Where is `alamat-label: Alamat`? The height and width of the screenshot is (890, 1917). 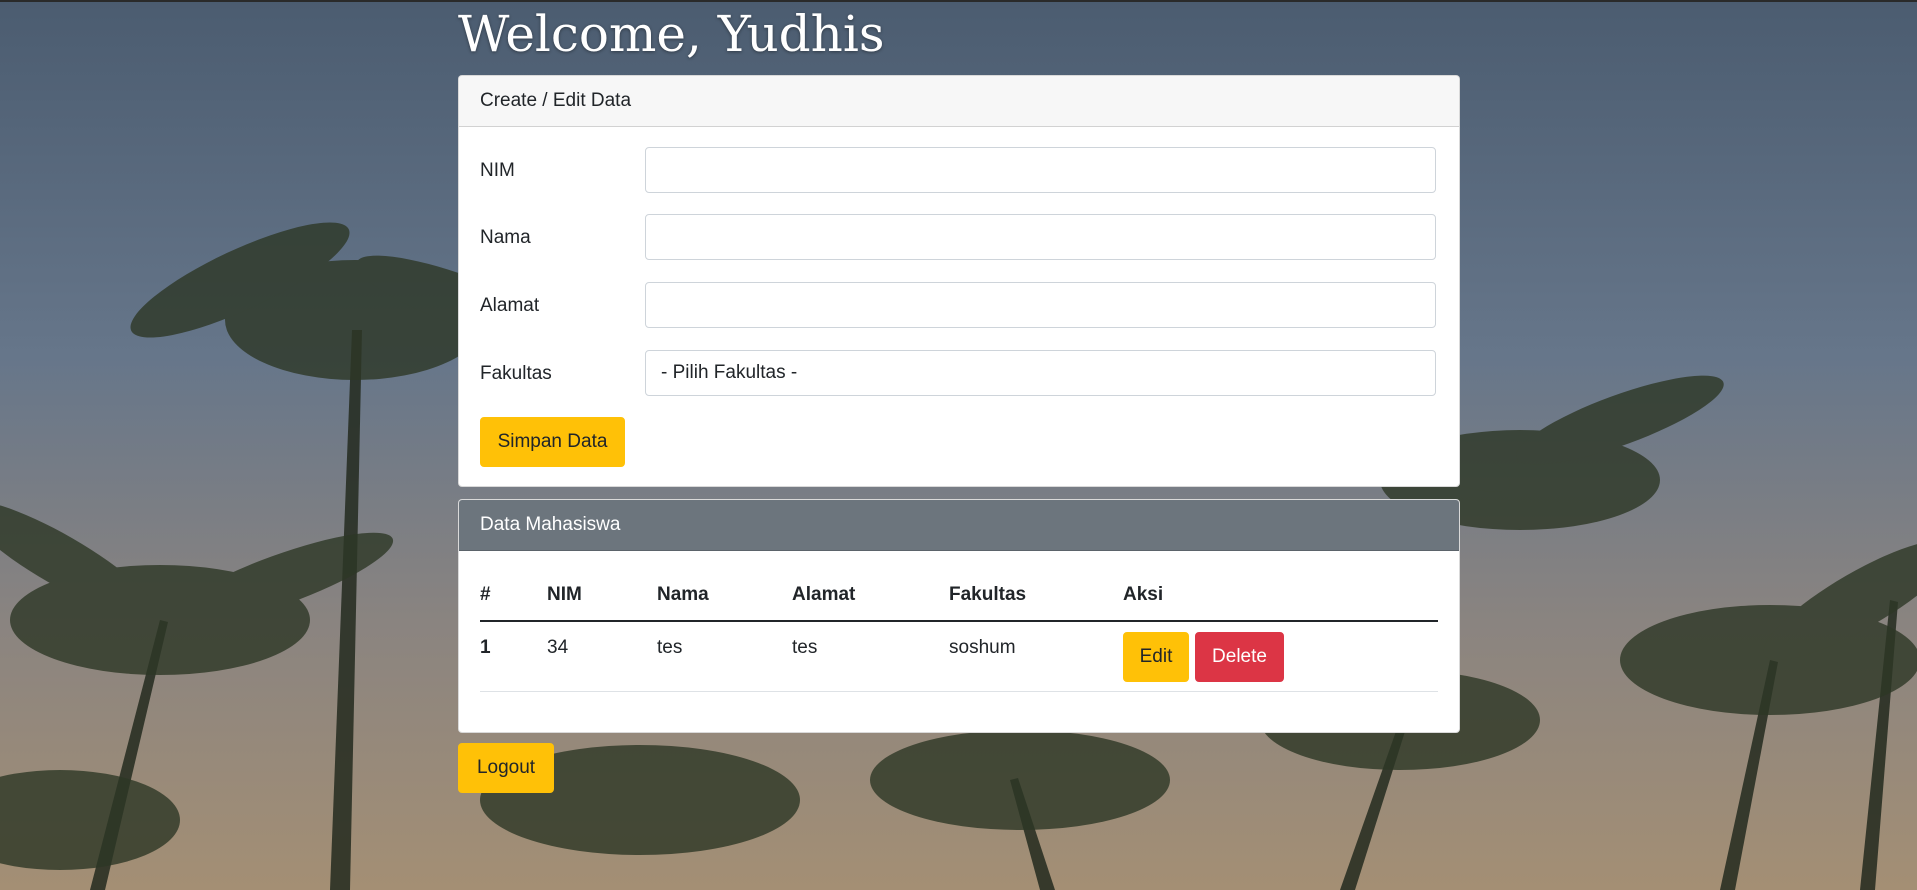 alamat-label: Alamat is located at coordinates (510, 305).